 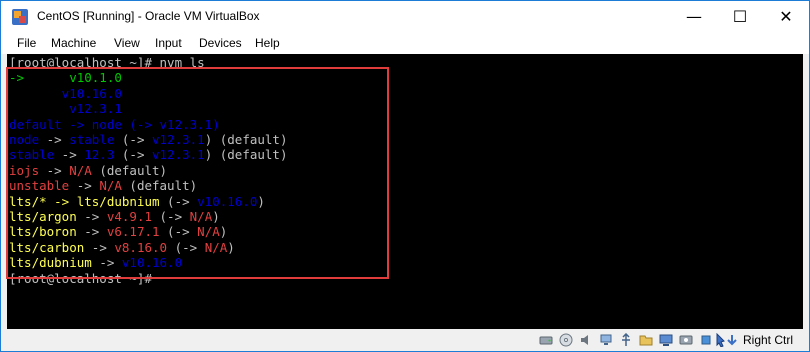 I want to click on virtualbox-app-icon, so click(x=20, y=17).